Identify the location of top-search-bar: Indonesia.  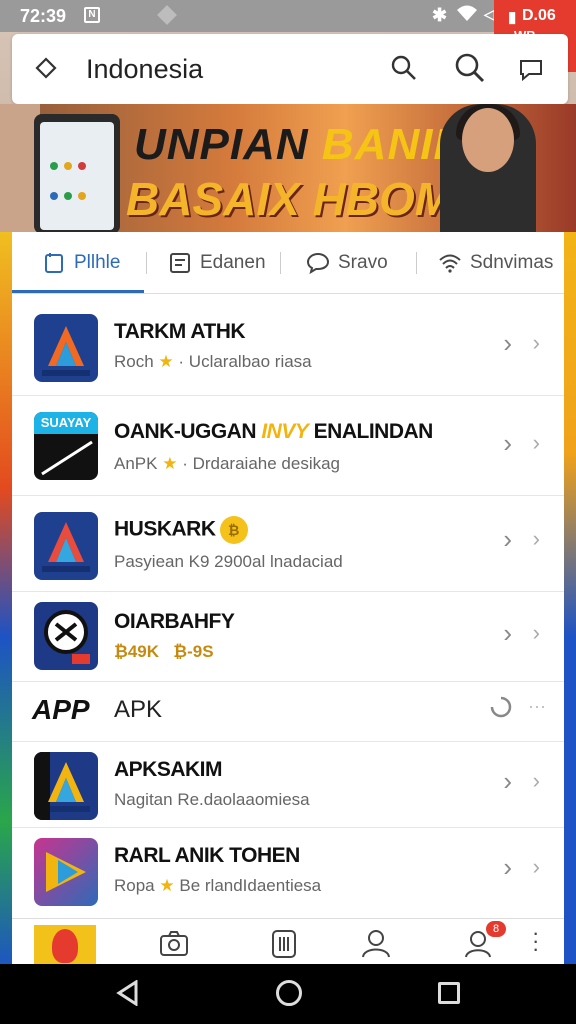
(290, 69).